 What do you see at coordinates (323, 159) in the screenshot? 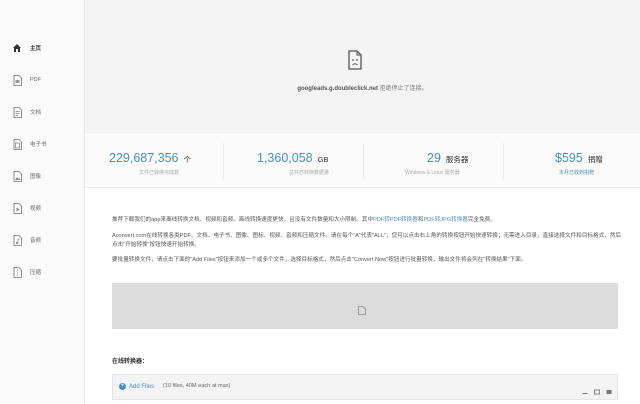
I see `stat-unit: GB` at bounding box center [323, 159].